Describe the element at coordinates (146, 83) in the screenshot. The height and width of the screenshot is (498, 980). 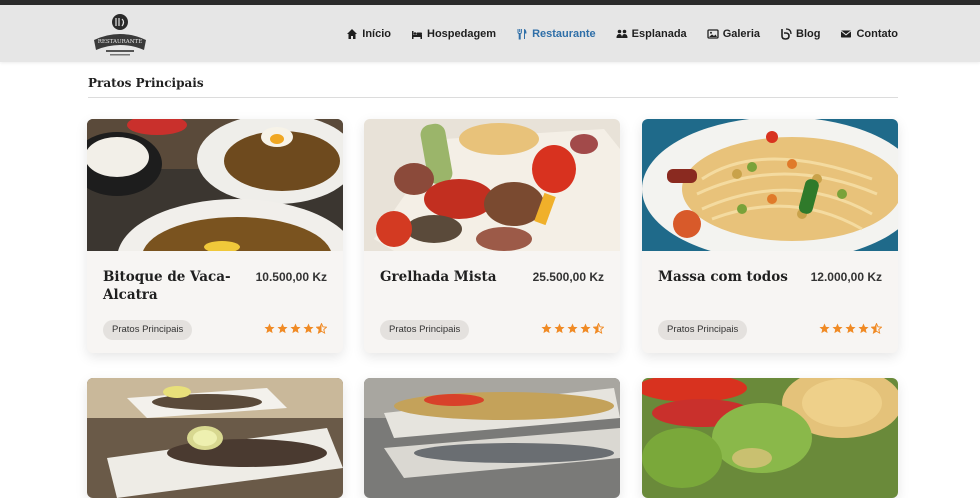
I see `section-title: Pratos Principais` at that location.